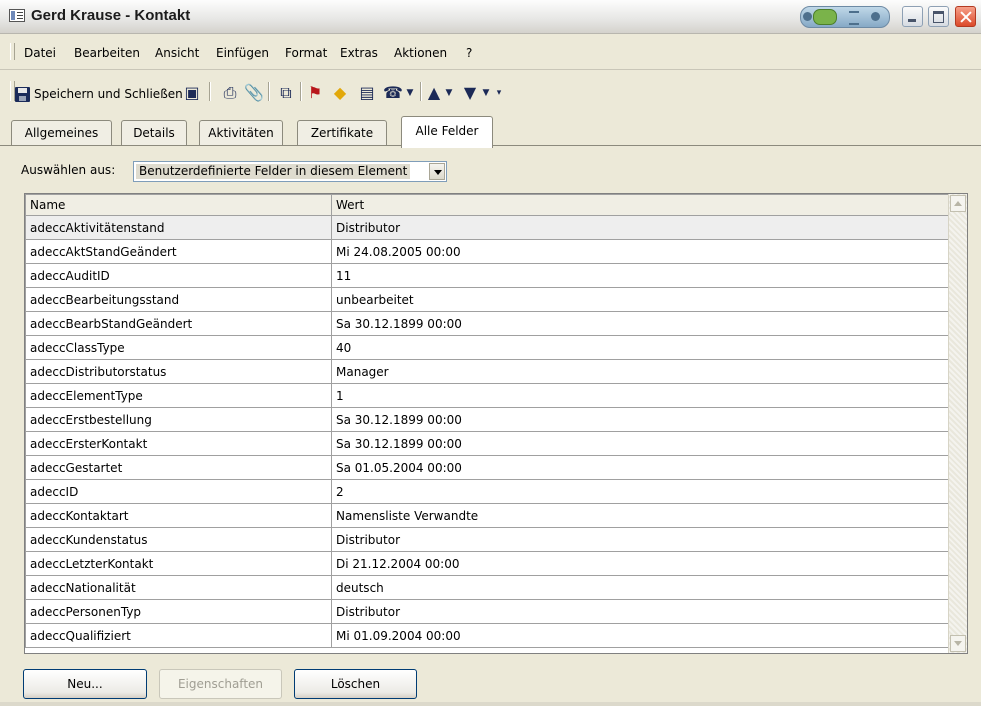 This screenshot has height=706, width=981. Describe the element at coordinates (178, 323) in the screenshot. I see `cell-field-name: adeccBearbStandGeändert` at that location.